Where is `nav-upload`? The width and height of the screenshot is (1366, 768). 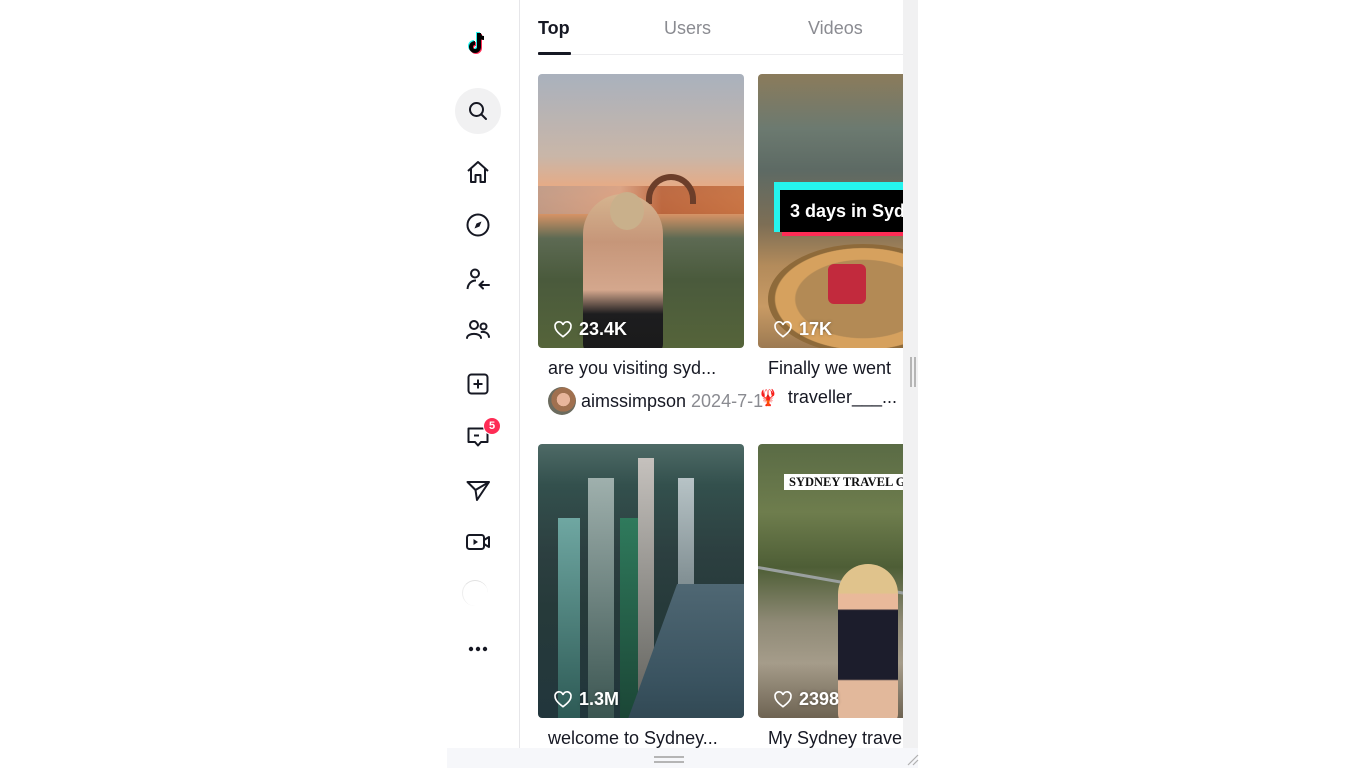 nav-upload is located at coordinates (478, 384).